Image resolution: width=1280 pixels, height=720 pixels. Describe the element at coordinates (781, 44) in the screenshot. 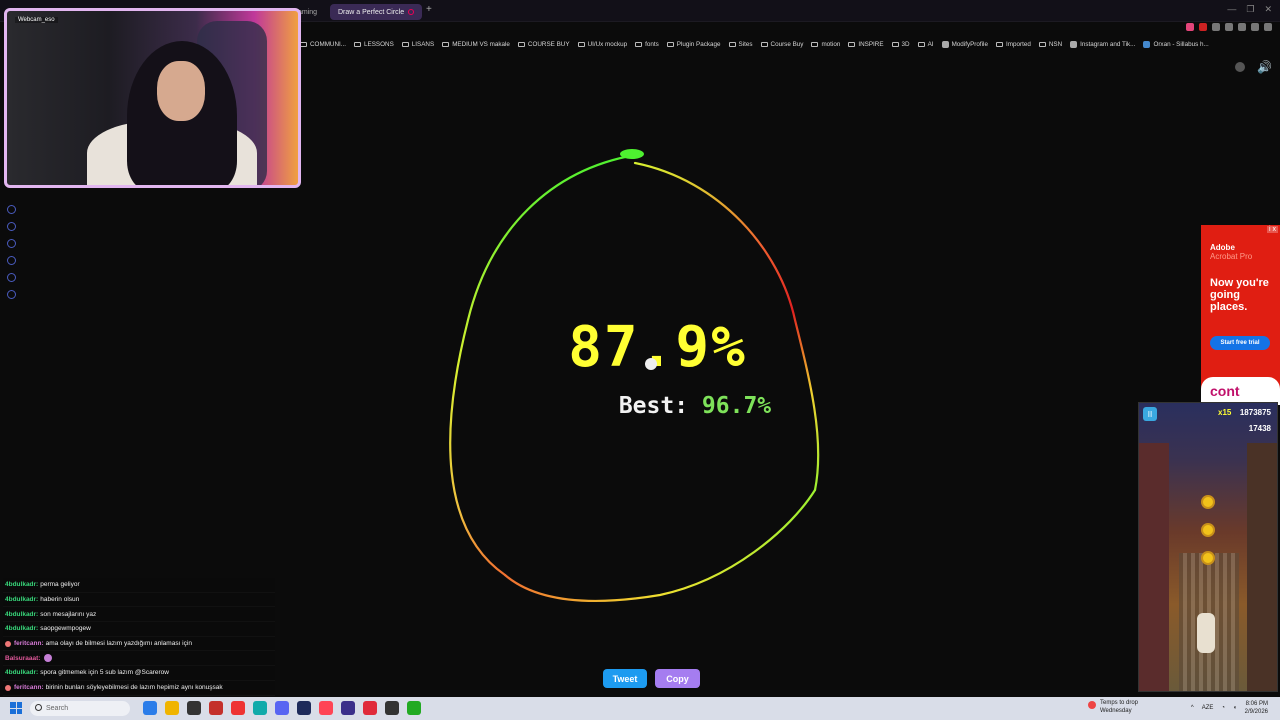

I see `bookmark-item: Course Buy` at that location.